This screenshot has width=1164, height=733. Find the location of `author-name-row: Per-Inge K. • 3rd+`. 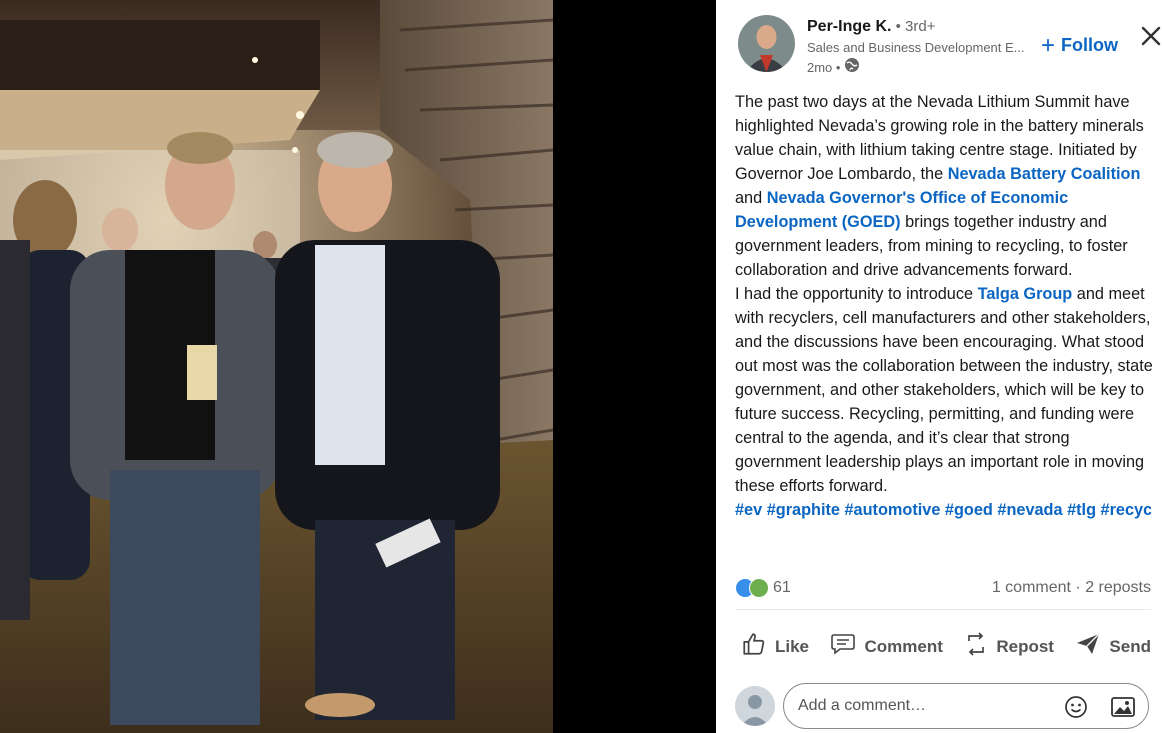

author-name-row: Per-Inge K. • 3rd+ is located at coordinates (922, 27).